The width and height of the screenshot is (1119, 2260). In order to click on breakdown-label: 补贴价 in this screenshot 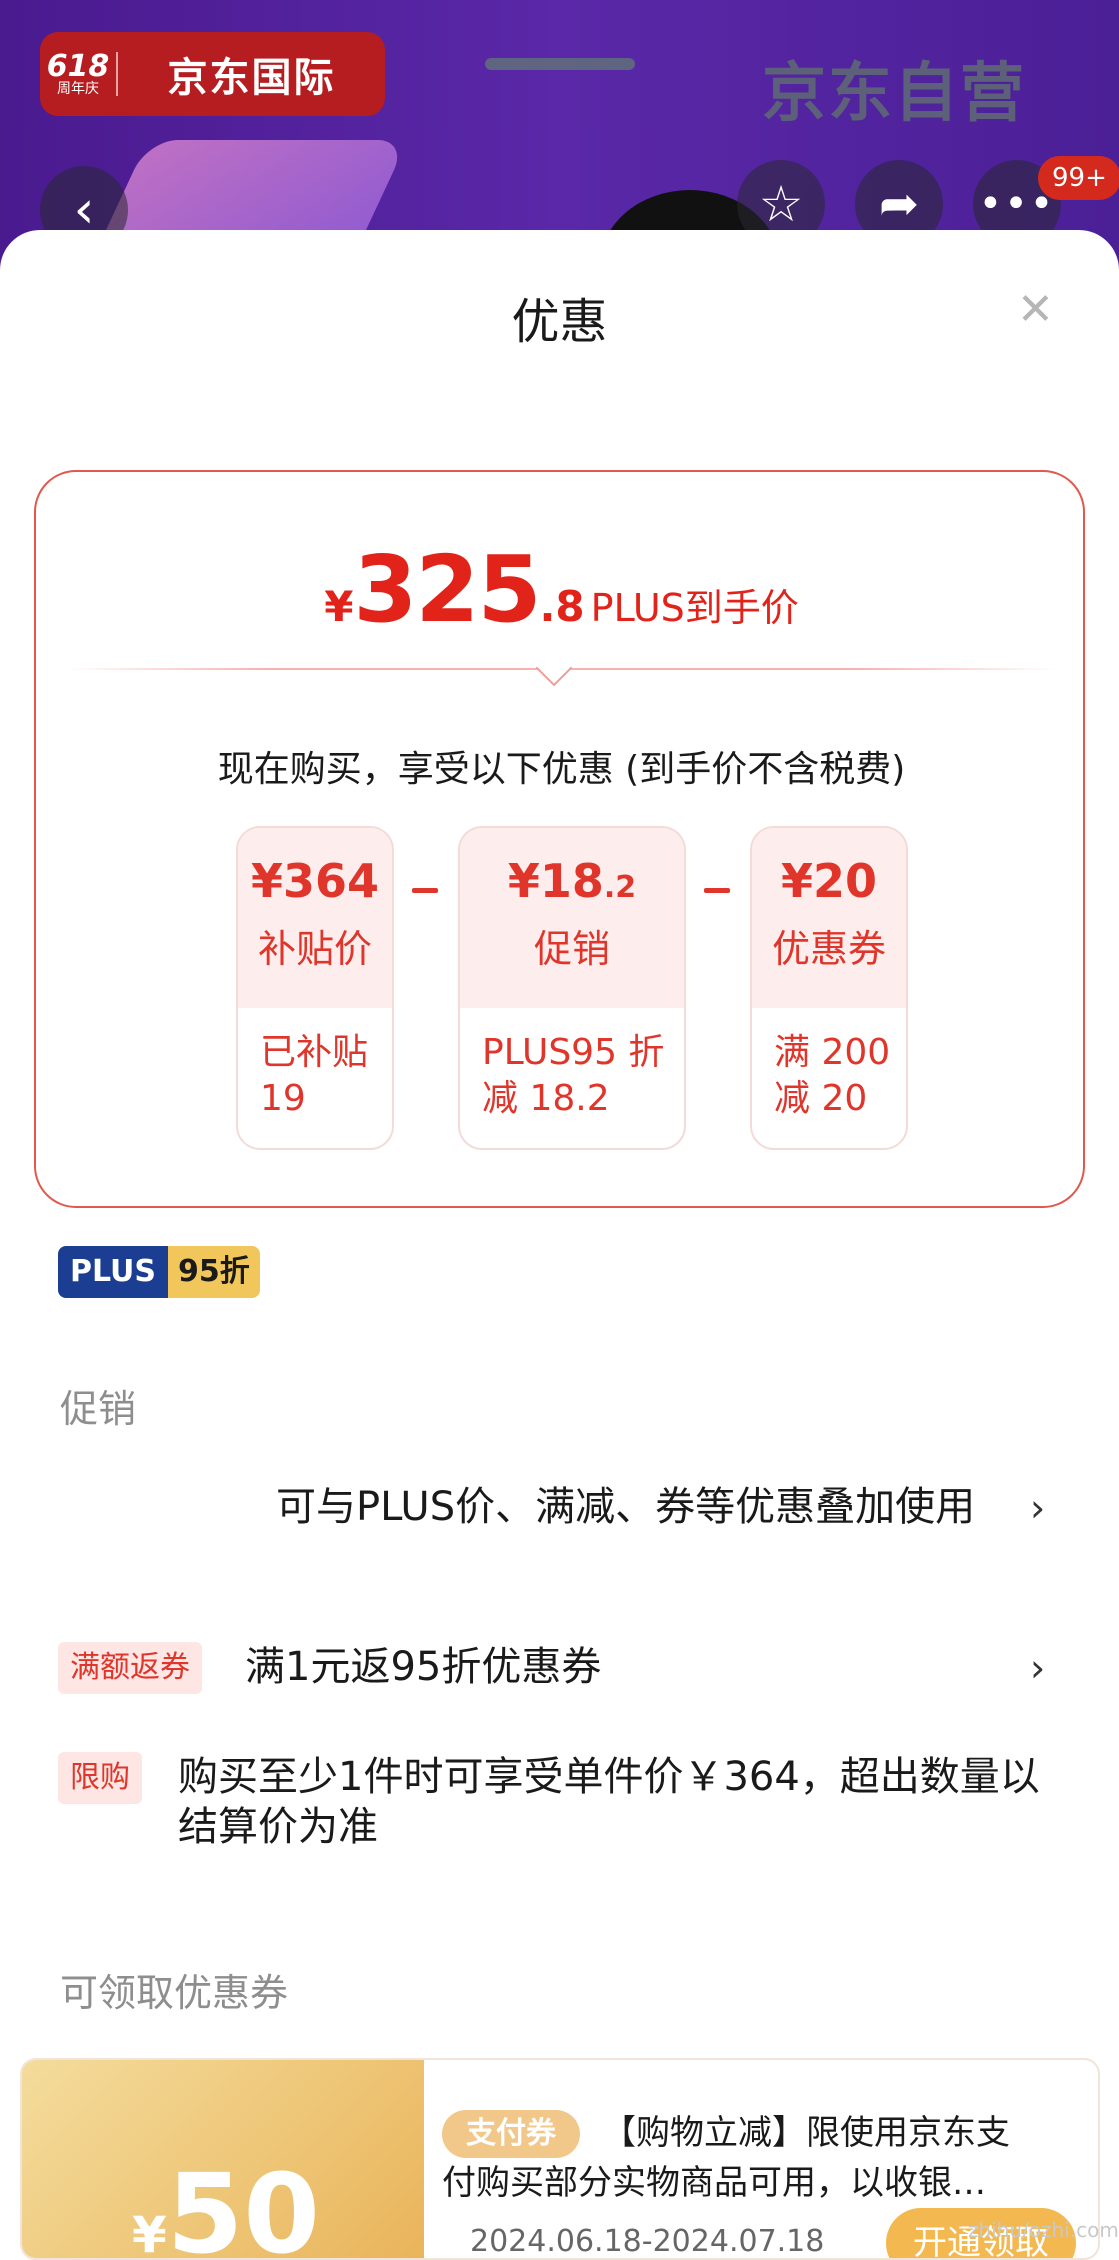, I will do `click(314, 949)`.